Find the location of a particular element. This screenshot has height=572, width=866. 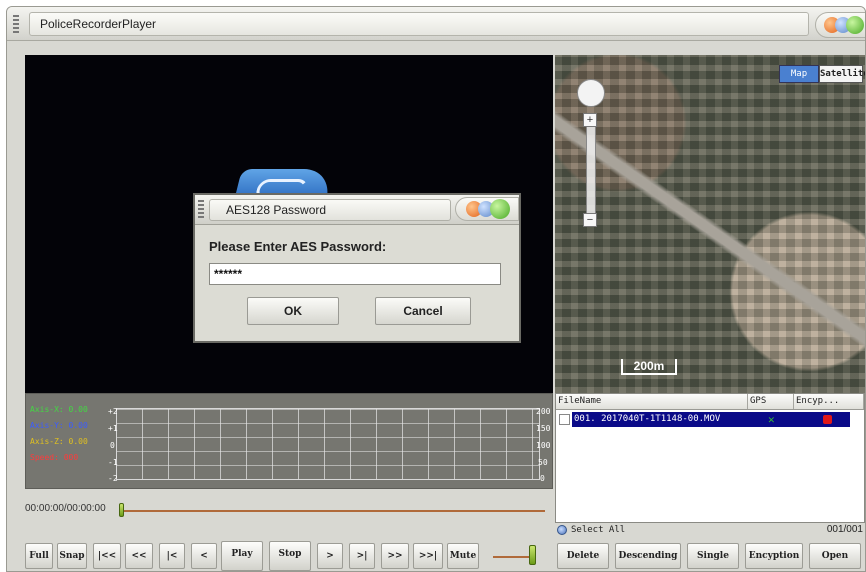

encryption-button: Encyption is located at coordinates (774, 556).